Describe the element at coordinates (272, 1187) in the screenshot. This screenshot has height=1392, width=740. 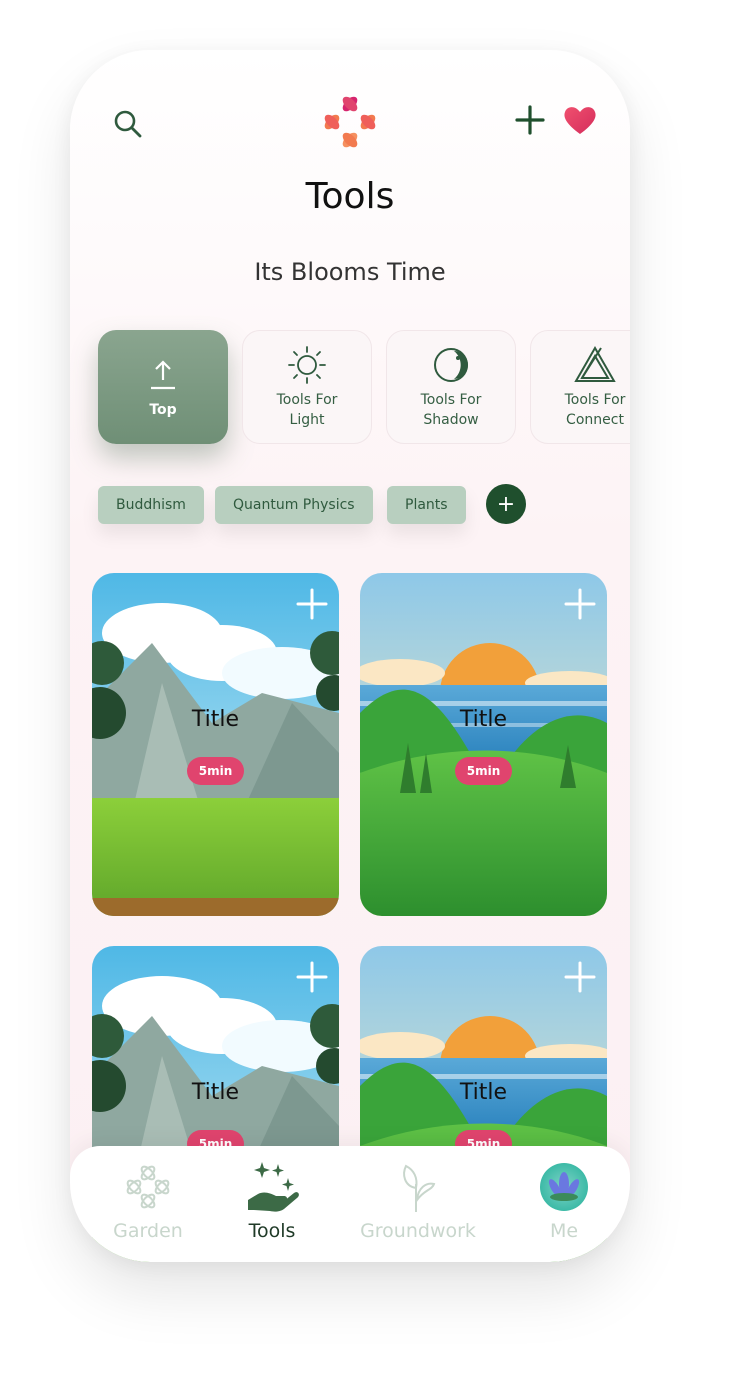
I see `hand-sparkles-icon` at that location.